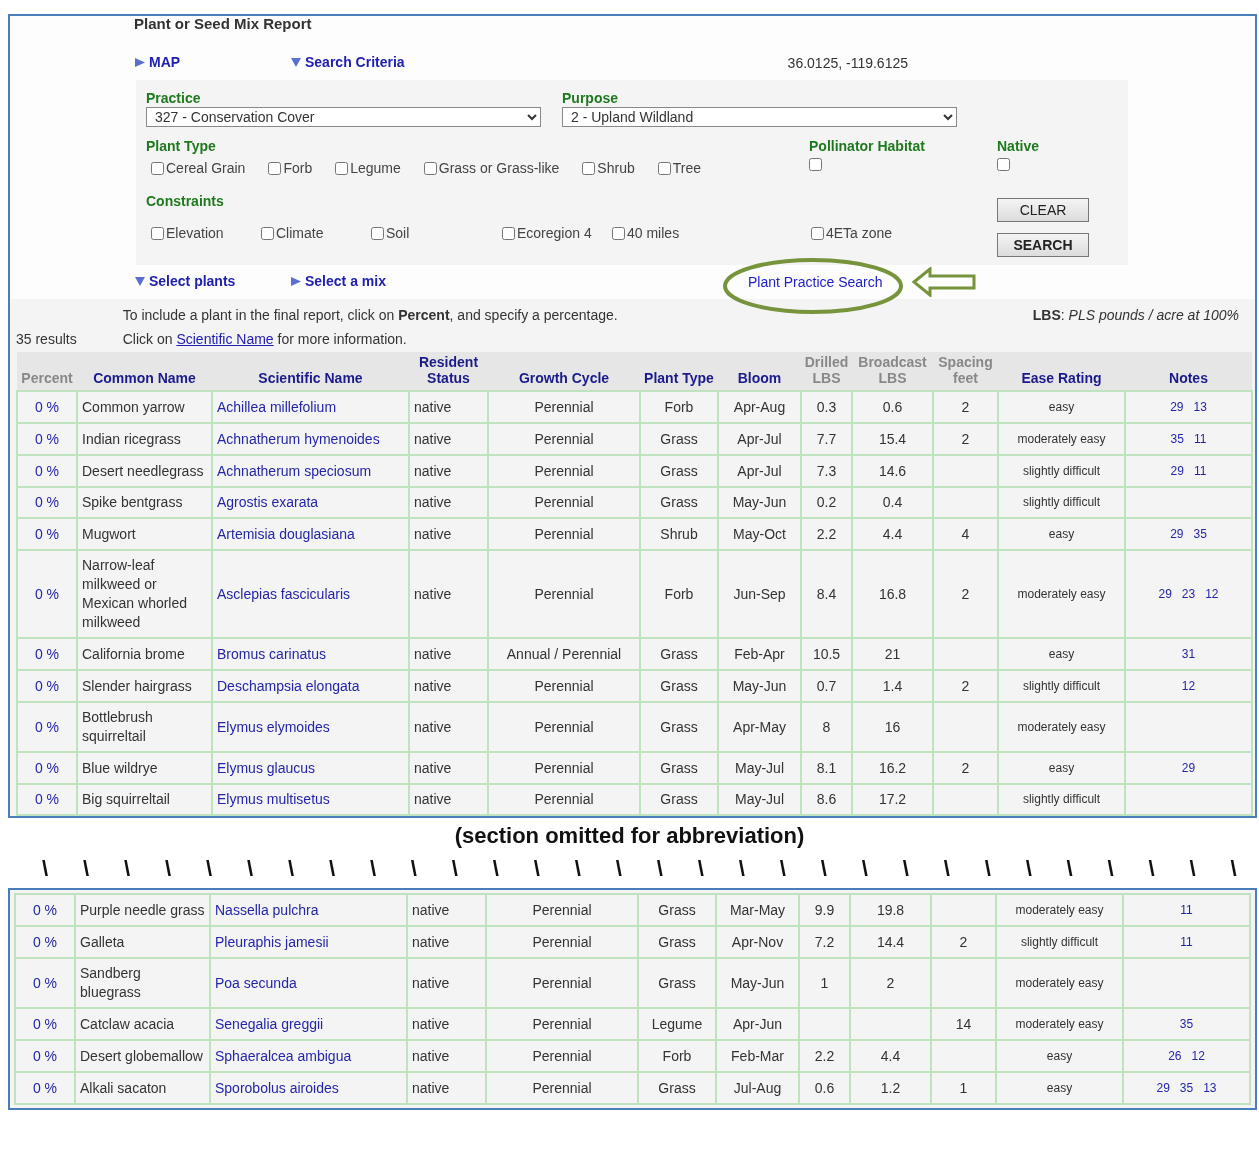 This screenshot has width=1259, height=1173. Describe the element at coordinates (826, 407) in the screenshot. I see `table-cell: 0.3` at that location.